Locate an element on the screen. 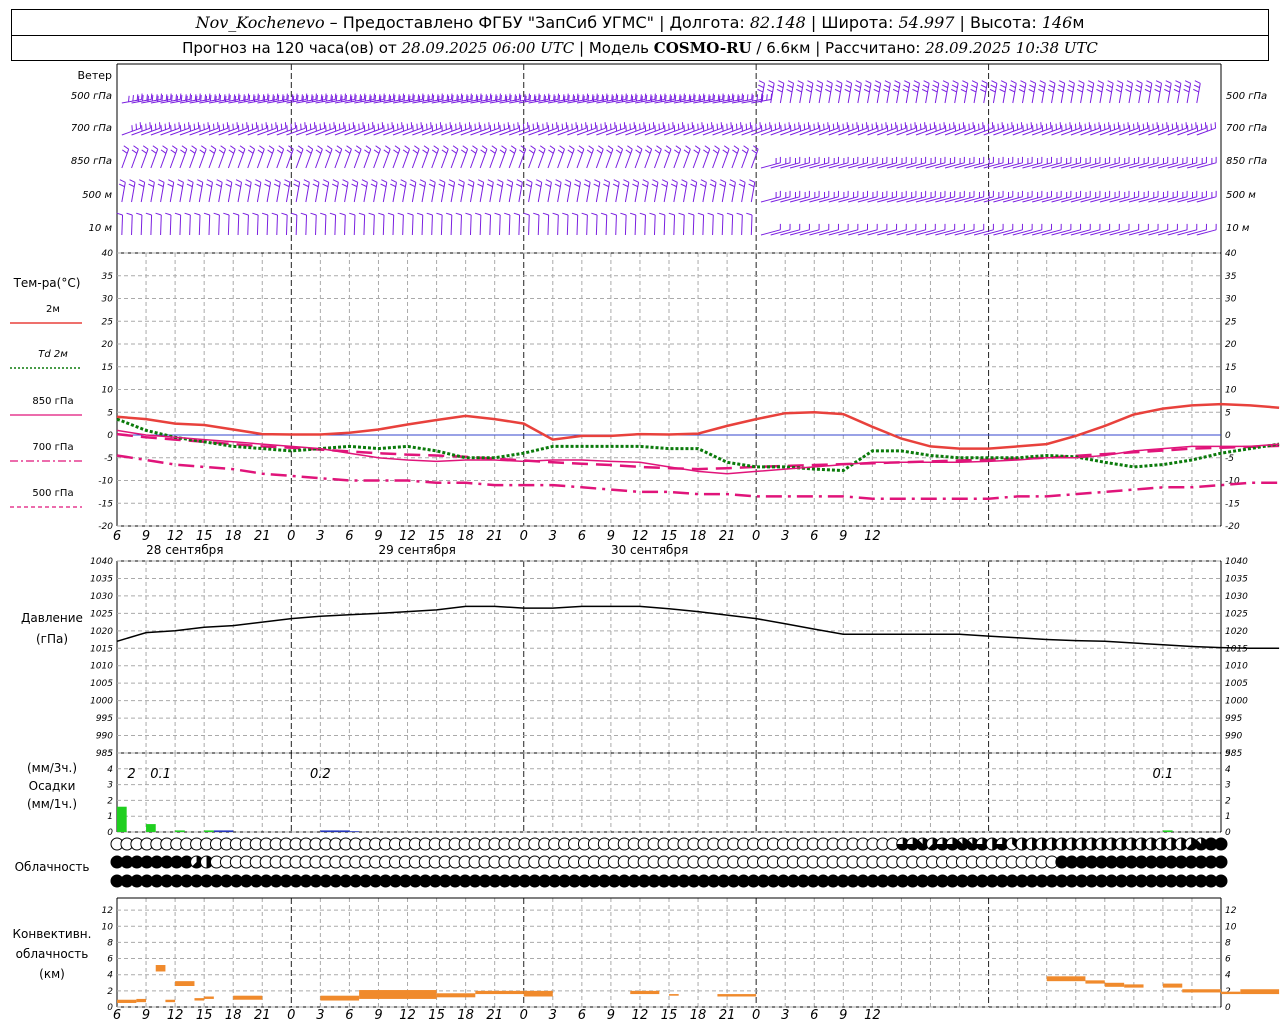  precip-1h-bar is located at coordinates (335, 831).